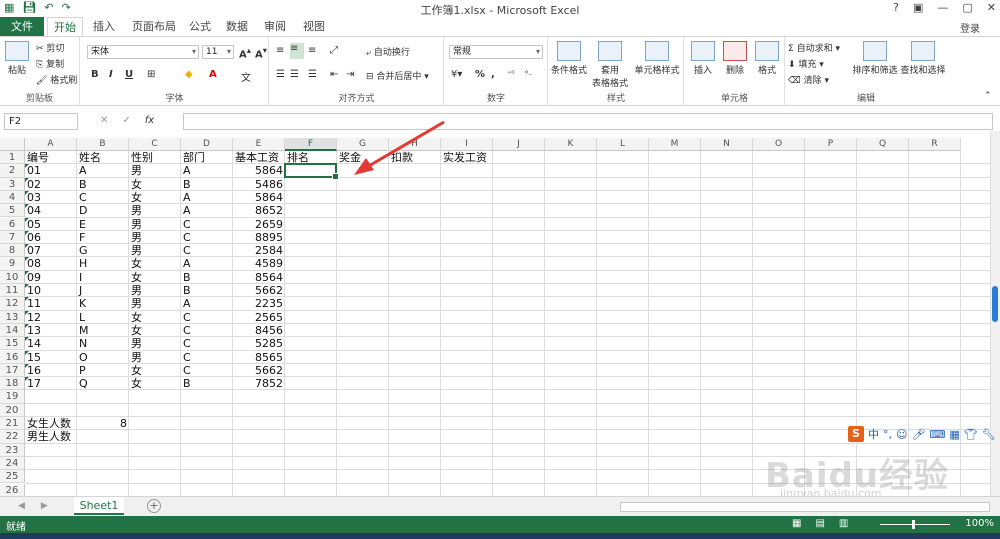  Describe the element at coordinates (397, 75) in the screenshot. I see `merge-center-button: ⊟ 合并后居中 ▾` at that location.